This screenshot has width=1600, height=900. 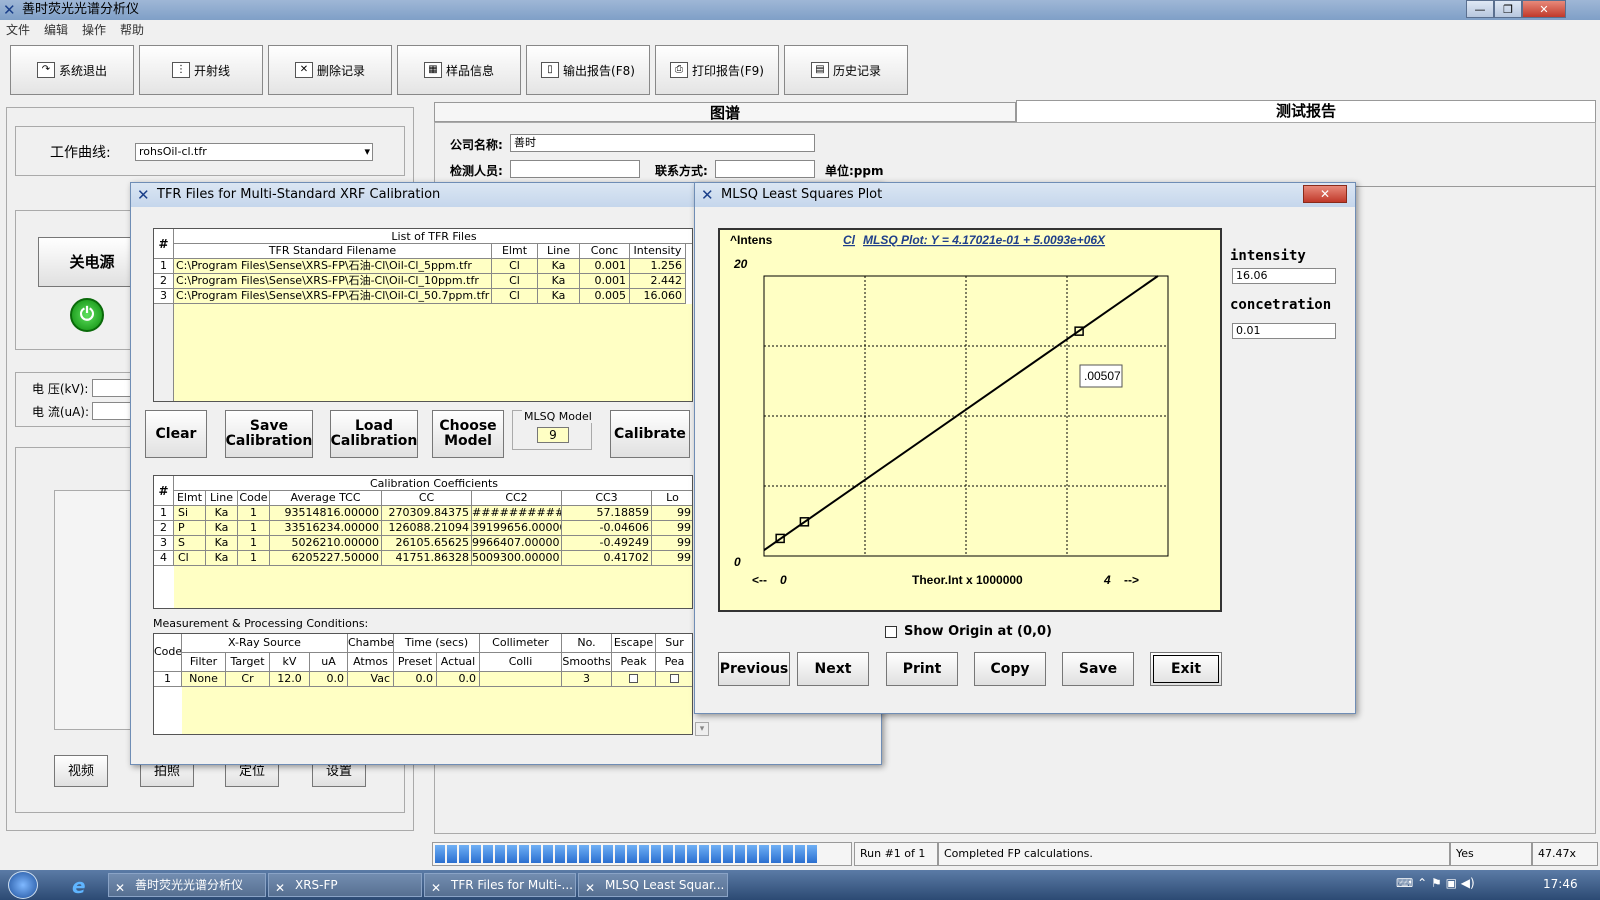 What do you see at coordinates (1544, 9) in the screenshot?
I see `close-button: ✕` at bounding box center [1544, 9].